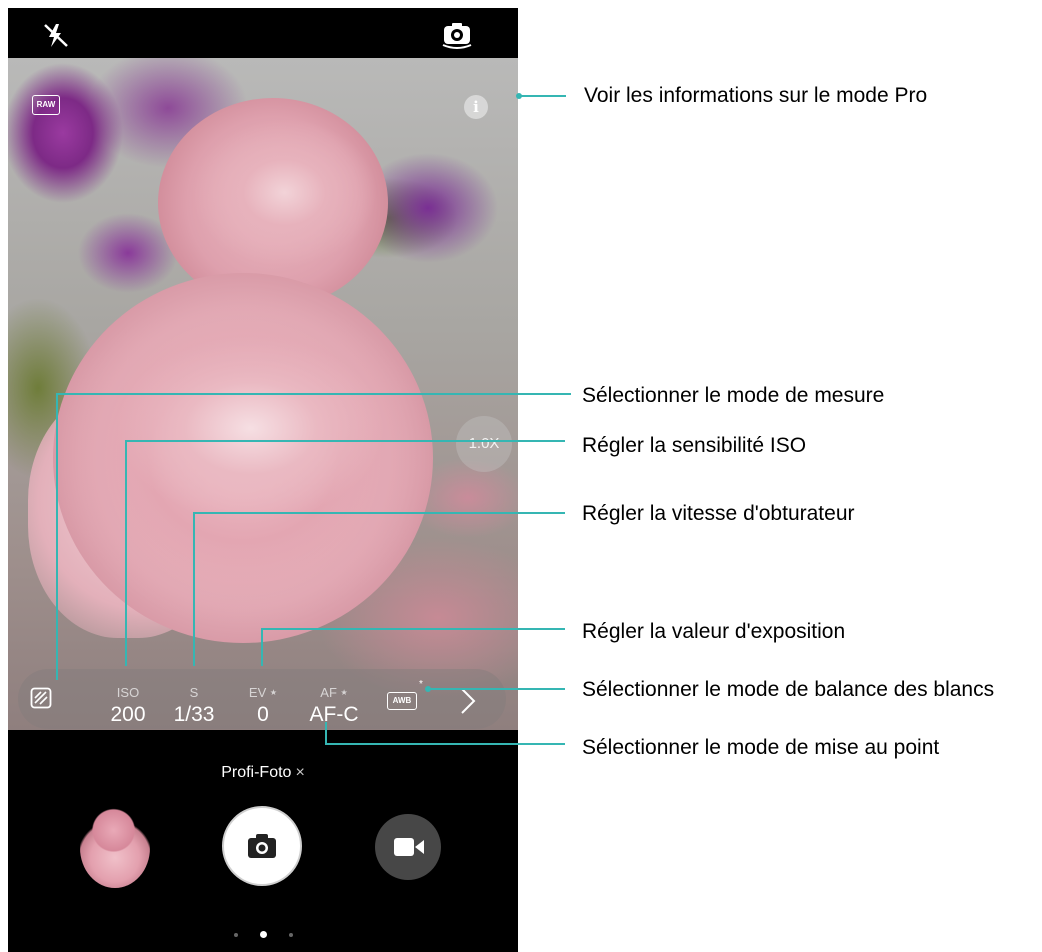  I want to click on callout-exposure: Régler la valeur d'exposition, so click(714, 631).